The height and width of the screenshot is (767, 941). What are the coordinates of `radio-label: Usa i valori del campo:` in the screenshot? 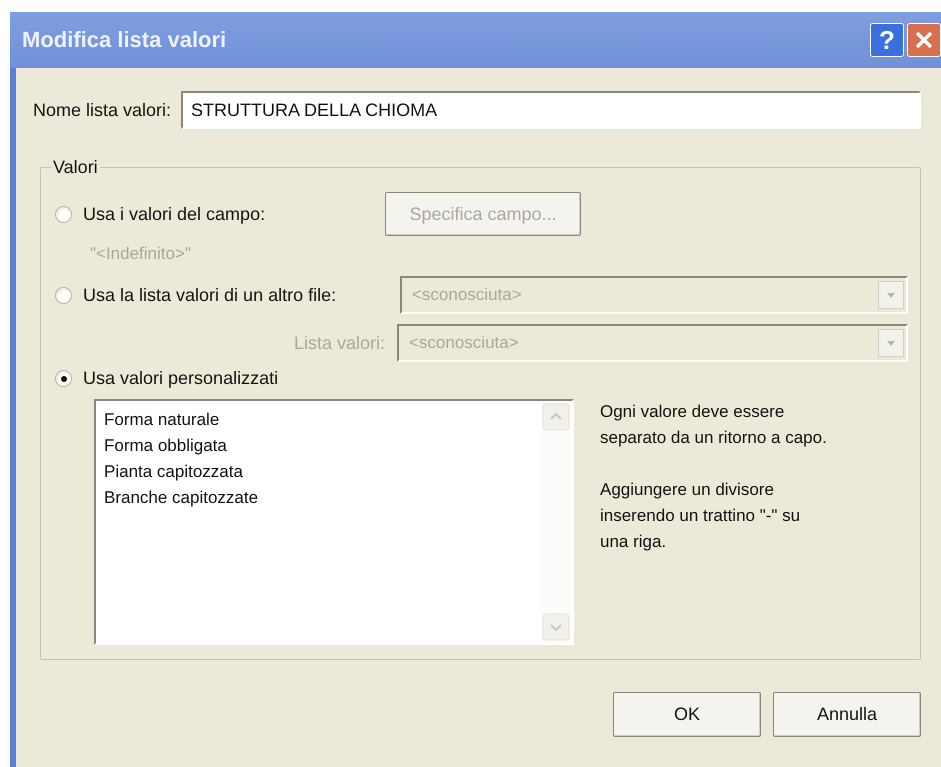 It's located at (174, 214).